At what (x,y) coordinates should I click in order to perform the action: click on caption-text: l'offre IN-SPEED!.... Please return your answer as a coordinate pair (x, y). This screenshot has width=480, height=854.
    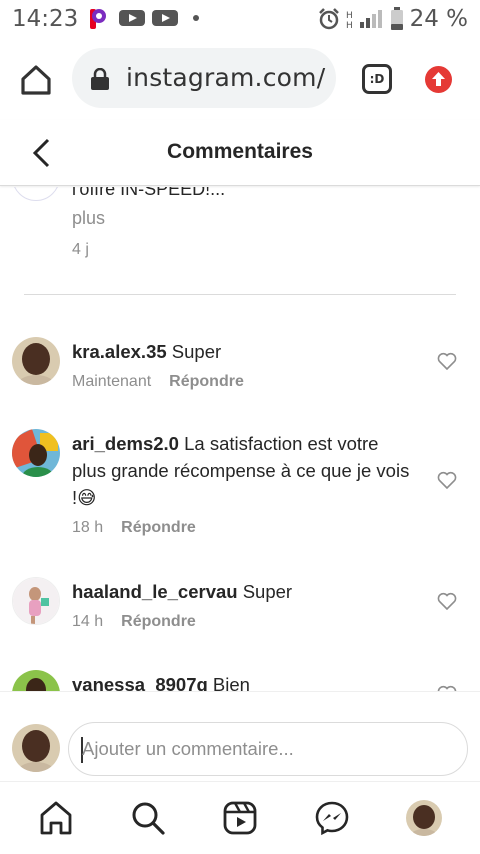
    Looking at the image, I should click on (149, 193).